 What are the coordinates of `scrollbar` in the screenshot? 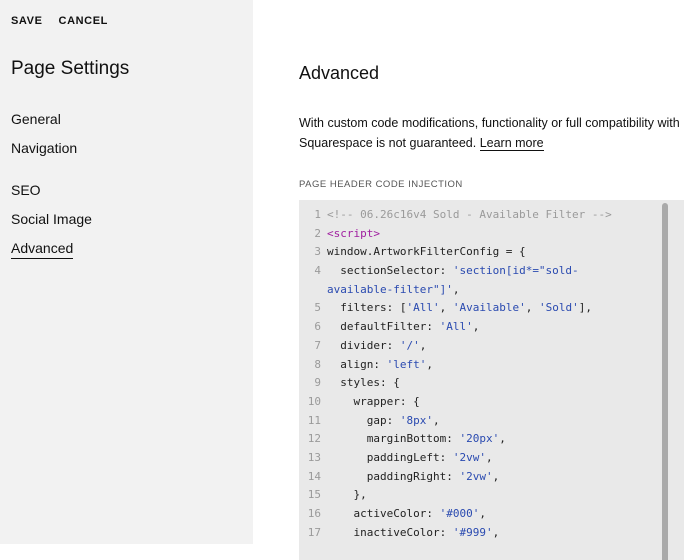 It's located at (665, 381).